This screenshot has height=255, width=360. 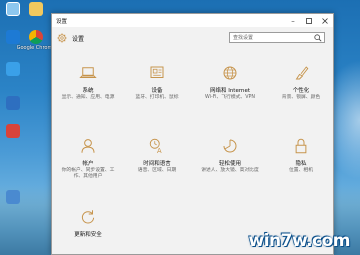 I want to click on time-language-icon: A, so click(x=155, y=146).